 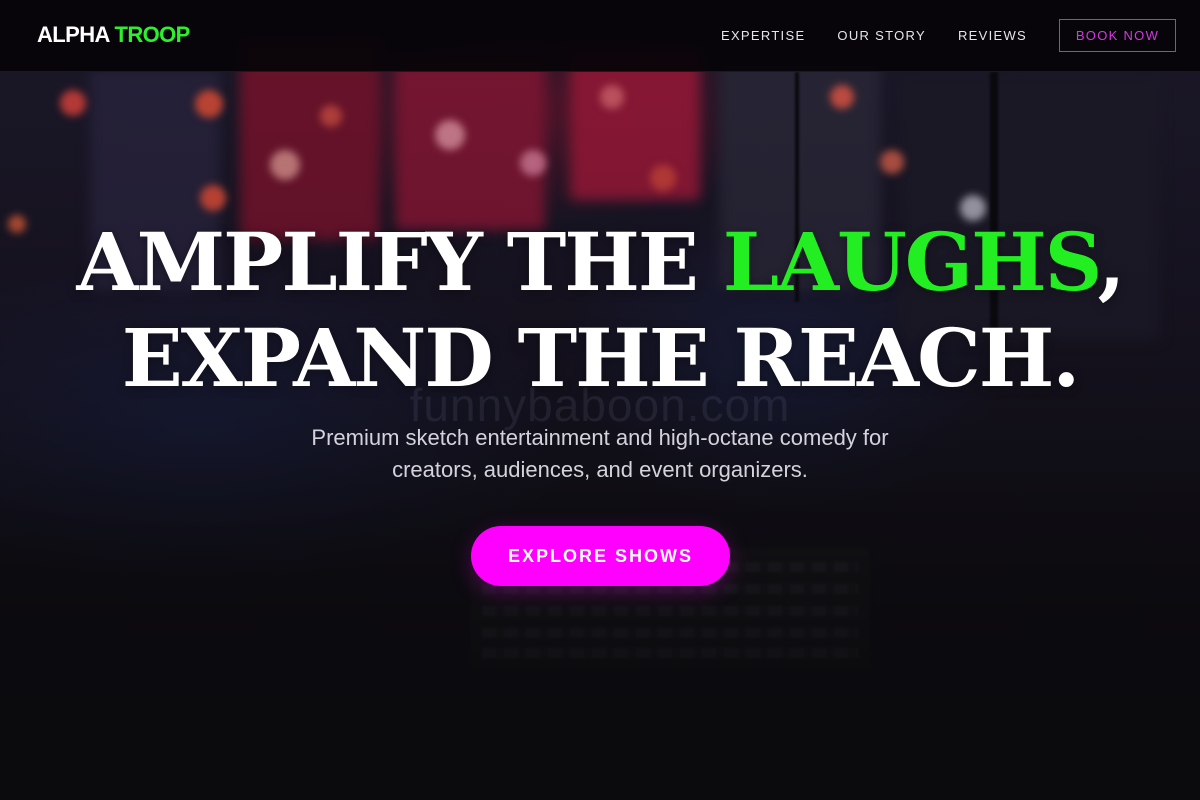 I want to click on brand-logo: ALPHA TROOP, so click(x=113, y=35).